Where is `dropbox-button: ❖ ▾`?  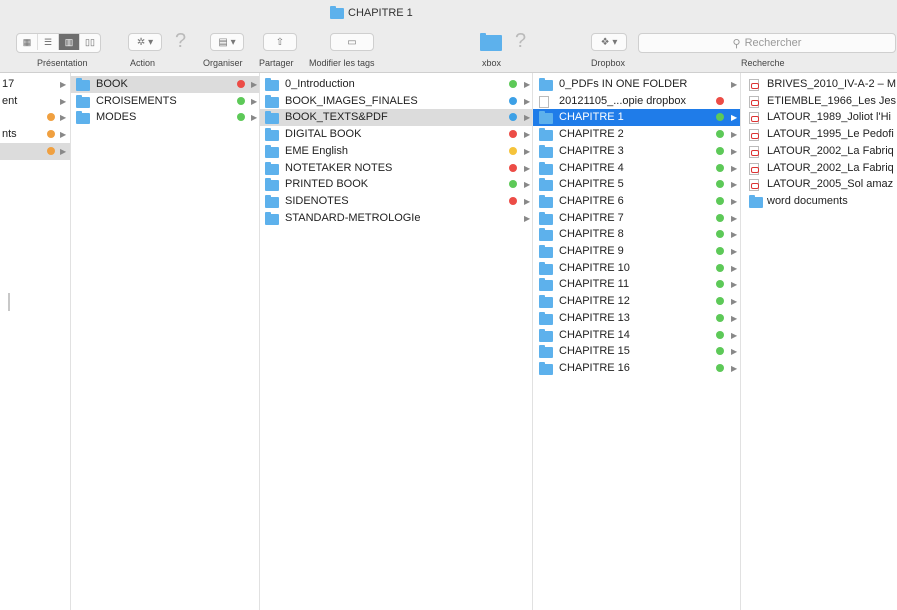
dropbox-button: ❖ ▾ is located at coordinates (609, 42).